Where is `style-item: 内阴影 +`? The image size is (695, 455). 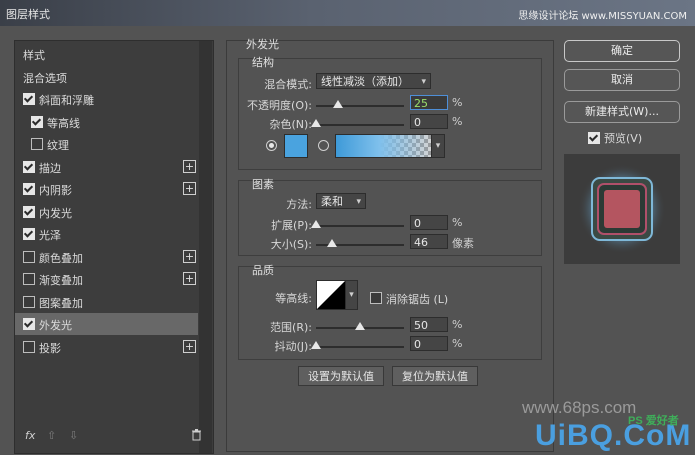
style-item: 内阴影 + is located at coordinates (106, 189).